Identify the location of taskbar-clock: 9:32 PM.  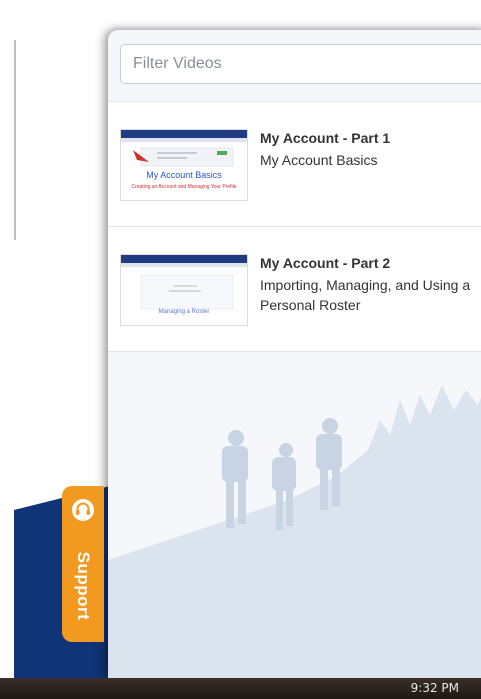
(435, 688).